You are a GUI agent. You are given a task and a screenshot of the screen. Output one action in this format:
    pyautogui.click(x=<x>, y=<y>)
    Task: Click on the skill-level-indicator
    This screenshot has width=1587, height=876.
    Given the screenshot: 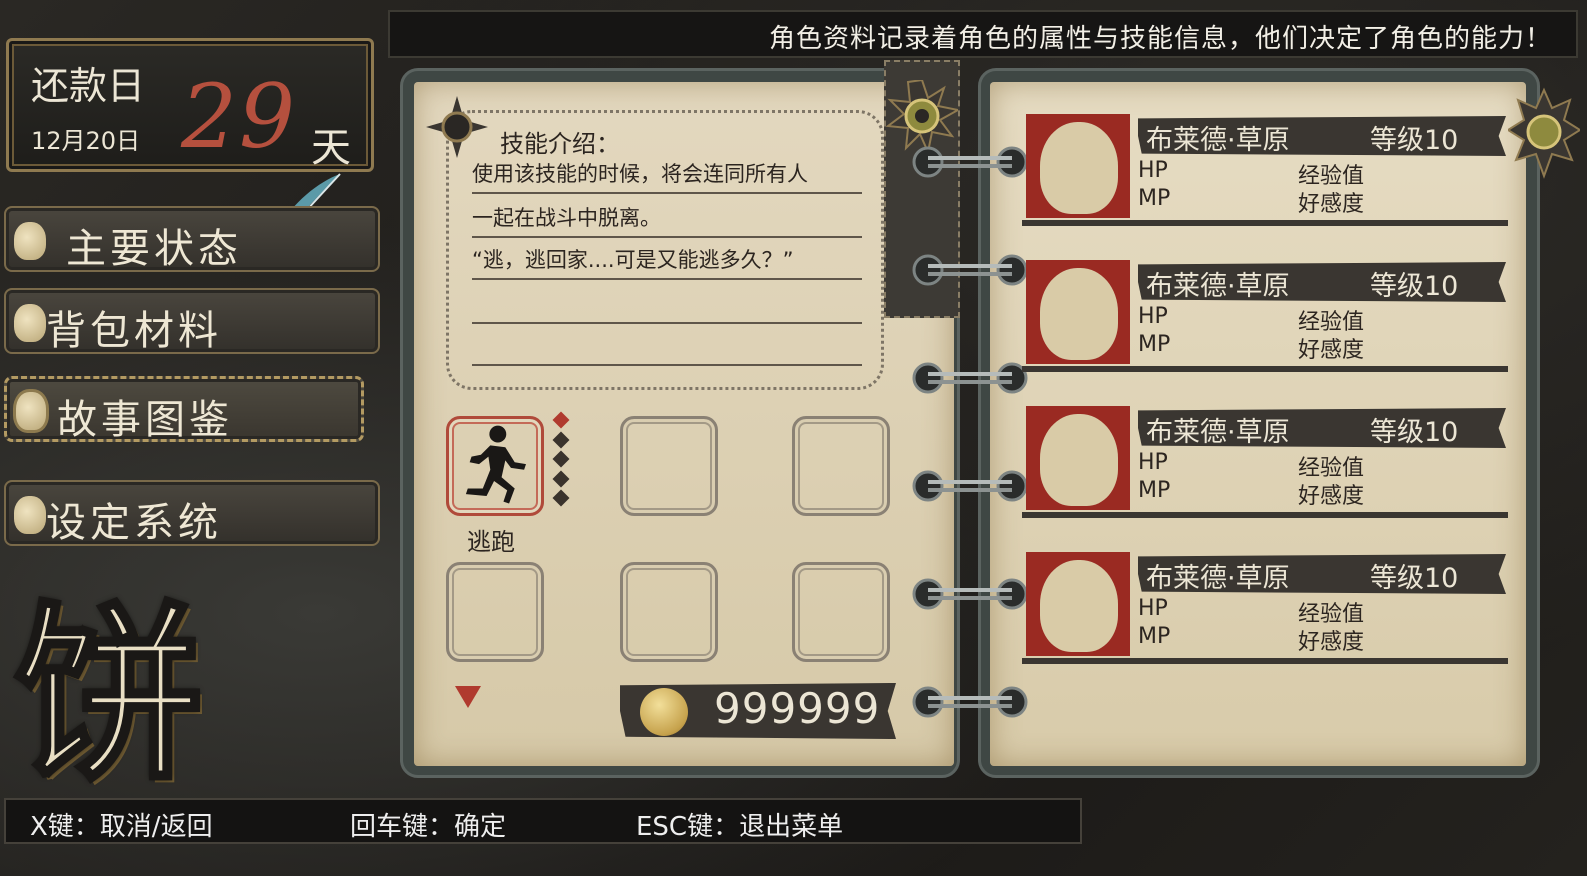 What is the action you would take?
    pyautogui.click(x=561, y=461)
    